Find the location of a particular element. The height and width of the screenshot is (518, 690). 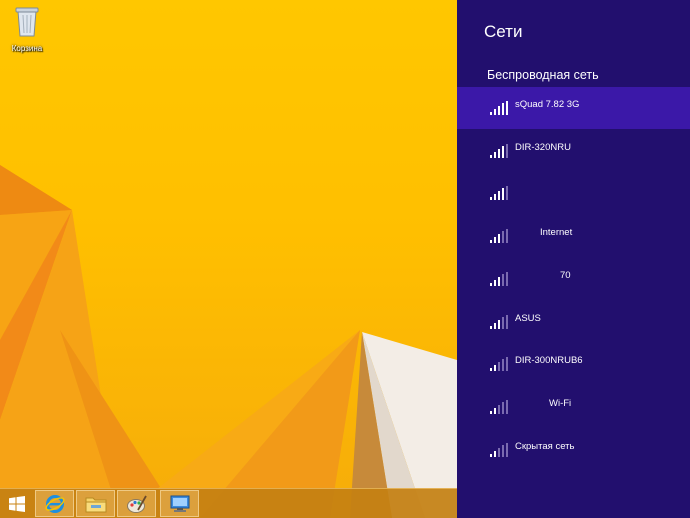

network-name: sQuad 7.82 3G is located at coordinates (547, 104).